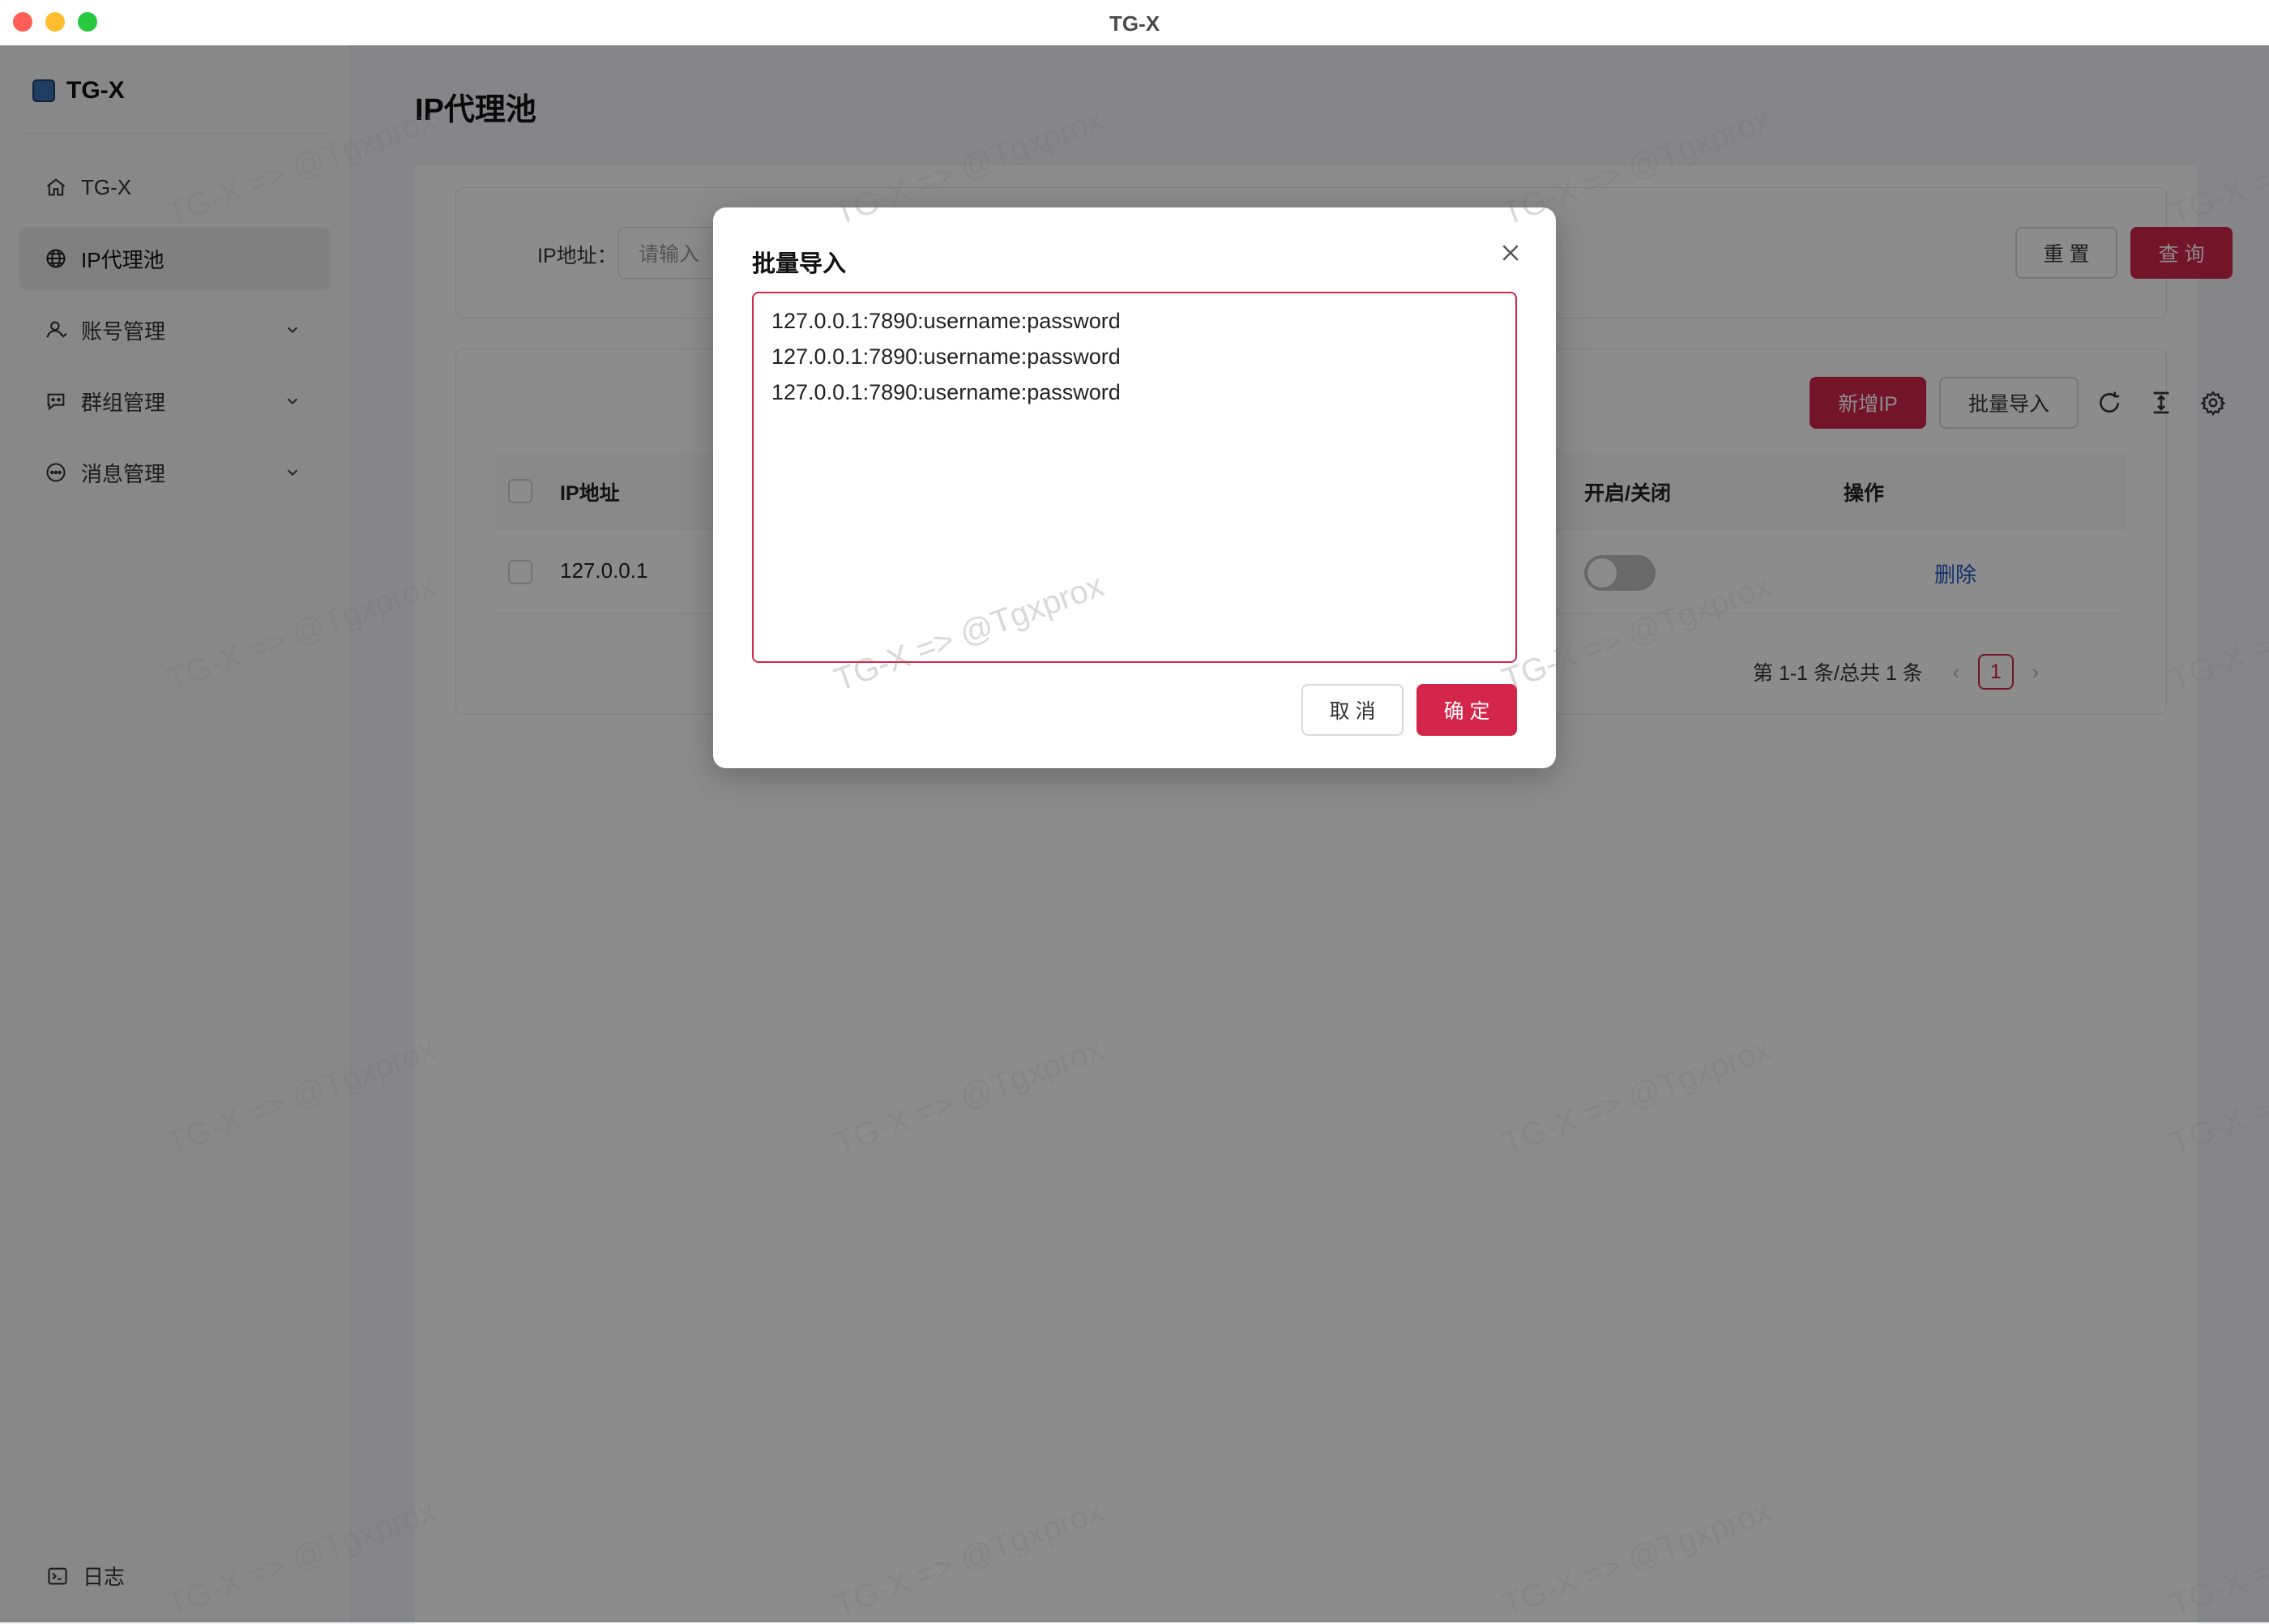  I want to click on close-icon, so click(1511, 253).